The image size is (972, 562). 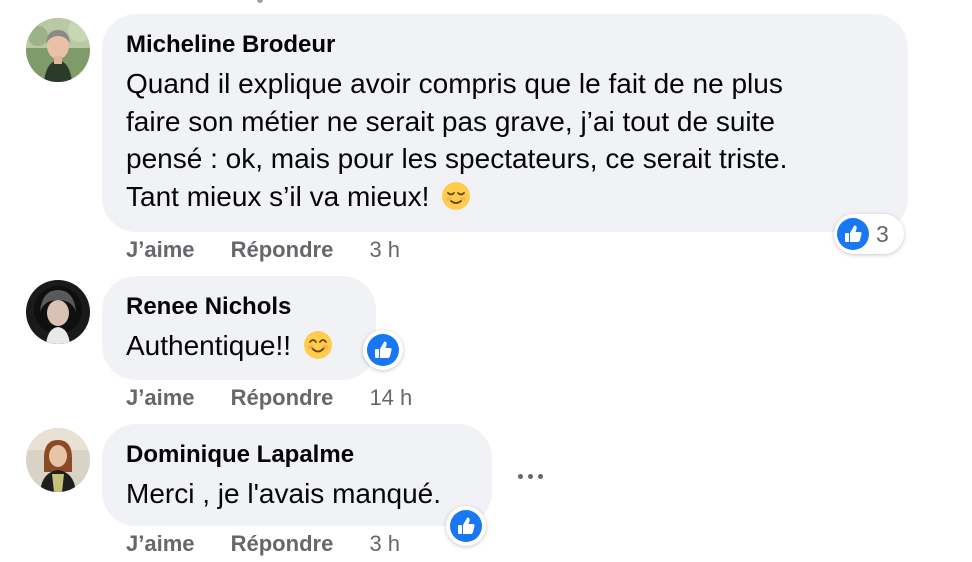 I want to click on more-options-button, so click(x=530, y=476).